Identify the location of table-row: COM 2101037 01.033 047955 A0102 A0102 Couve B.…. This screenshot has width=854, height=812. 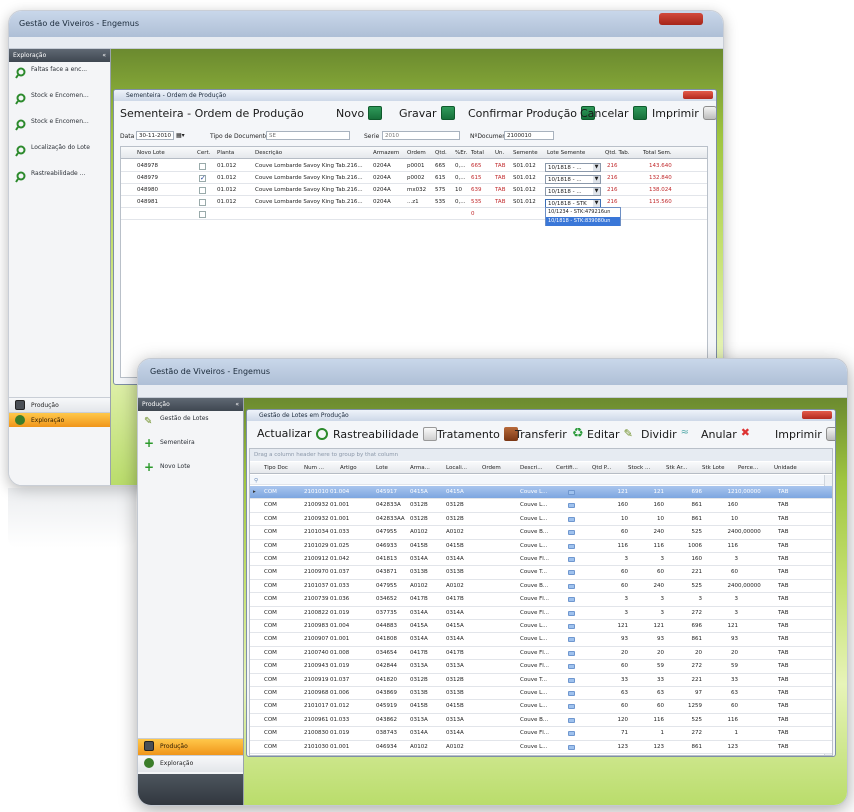
(541, 586).